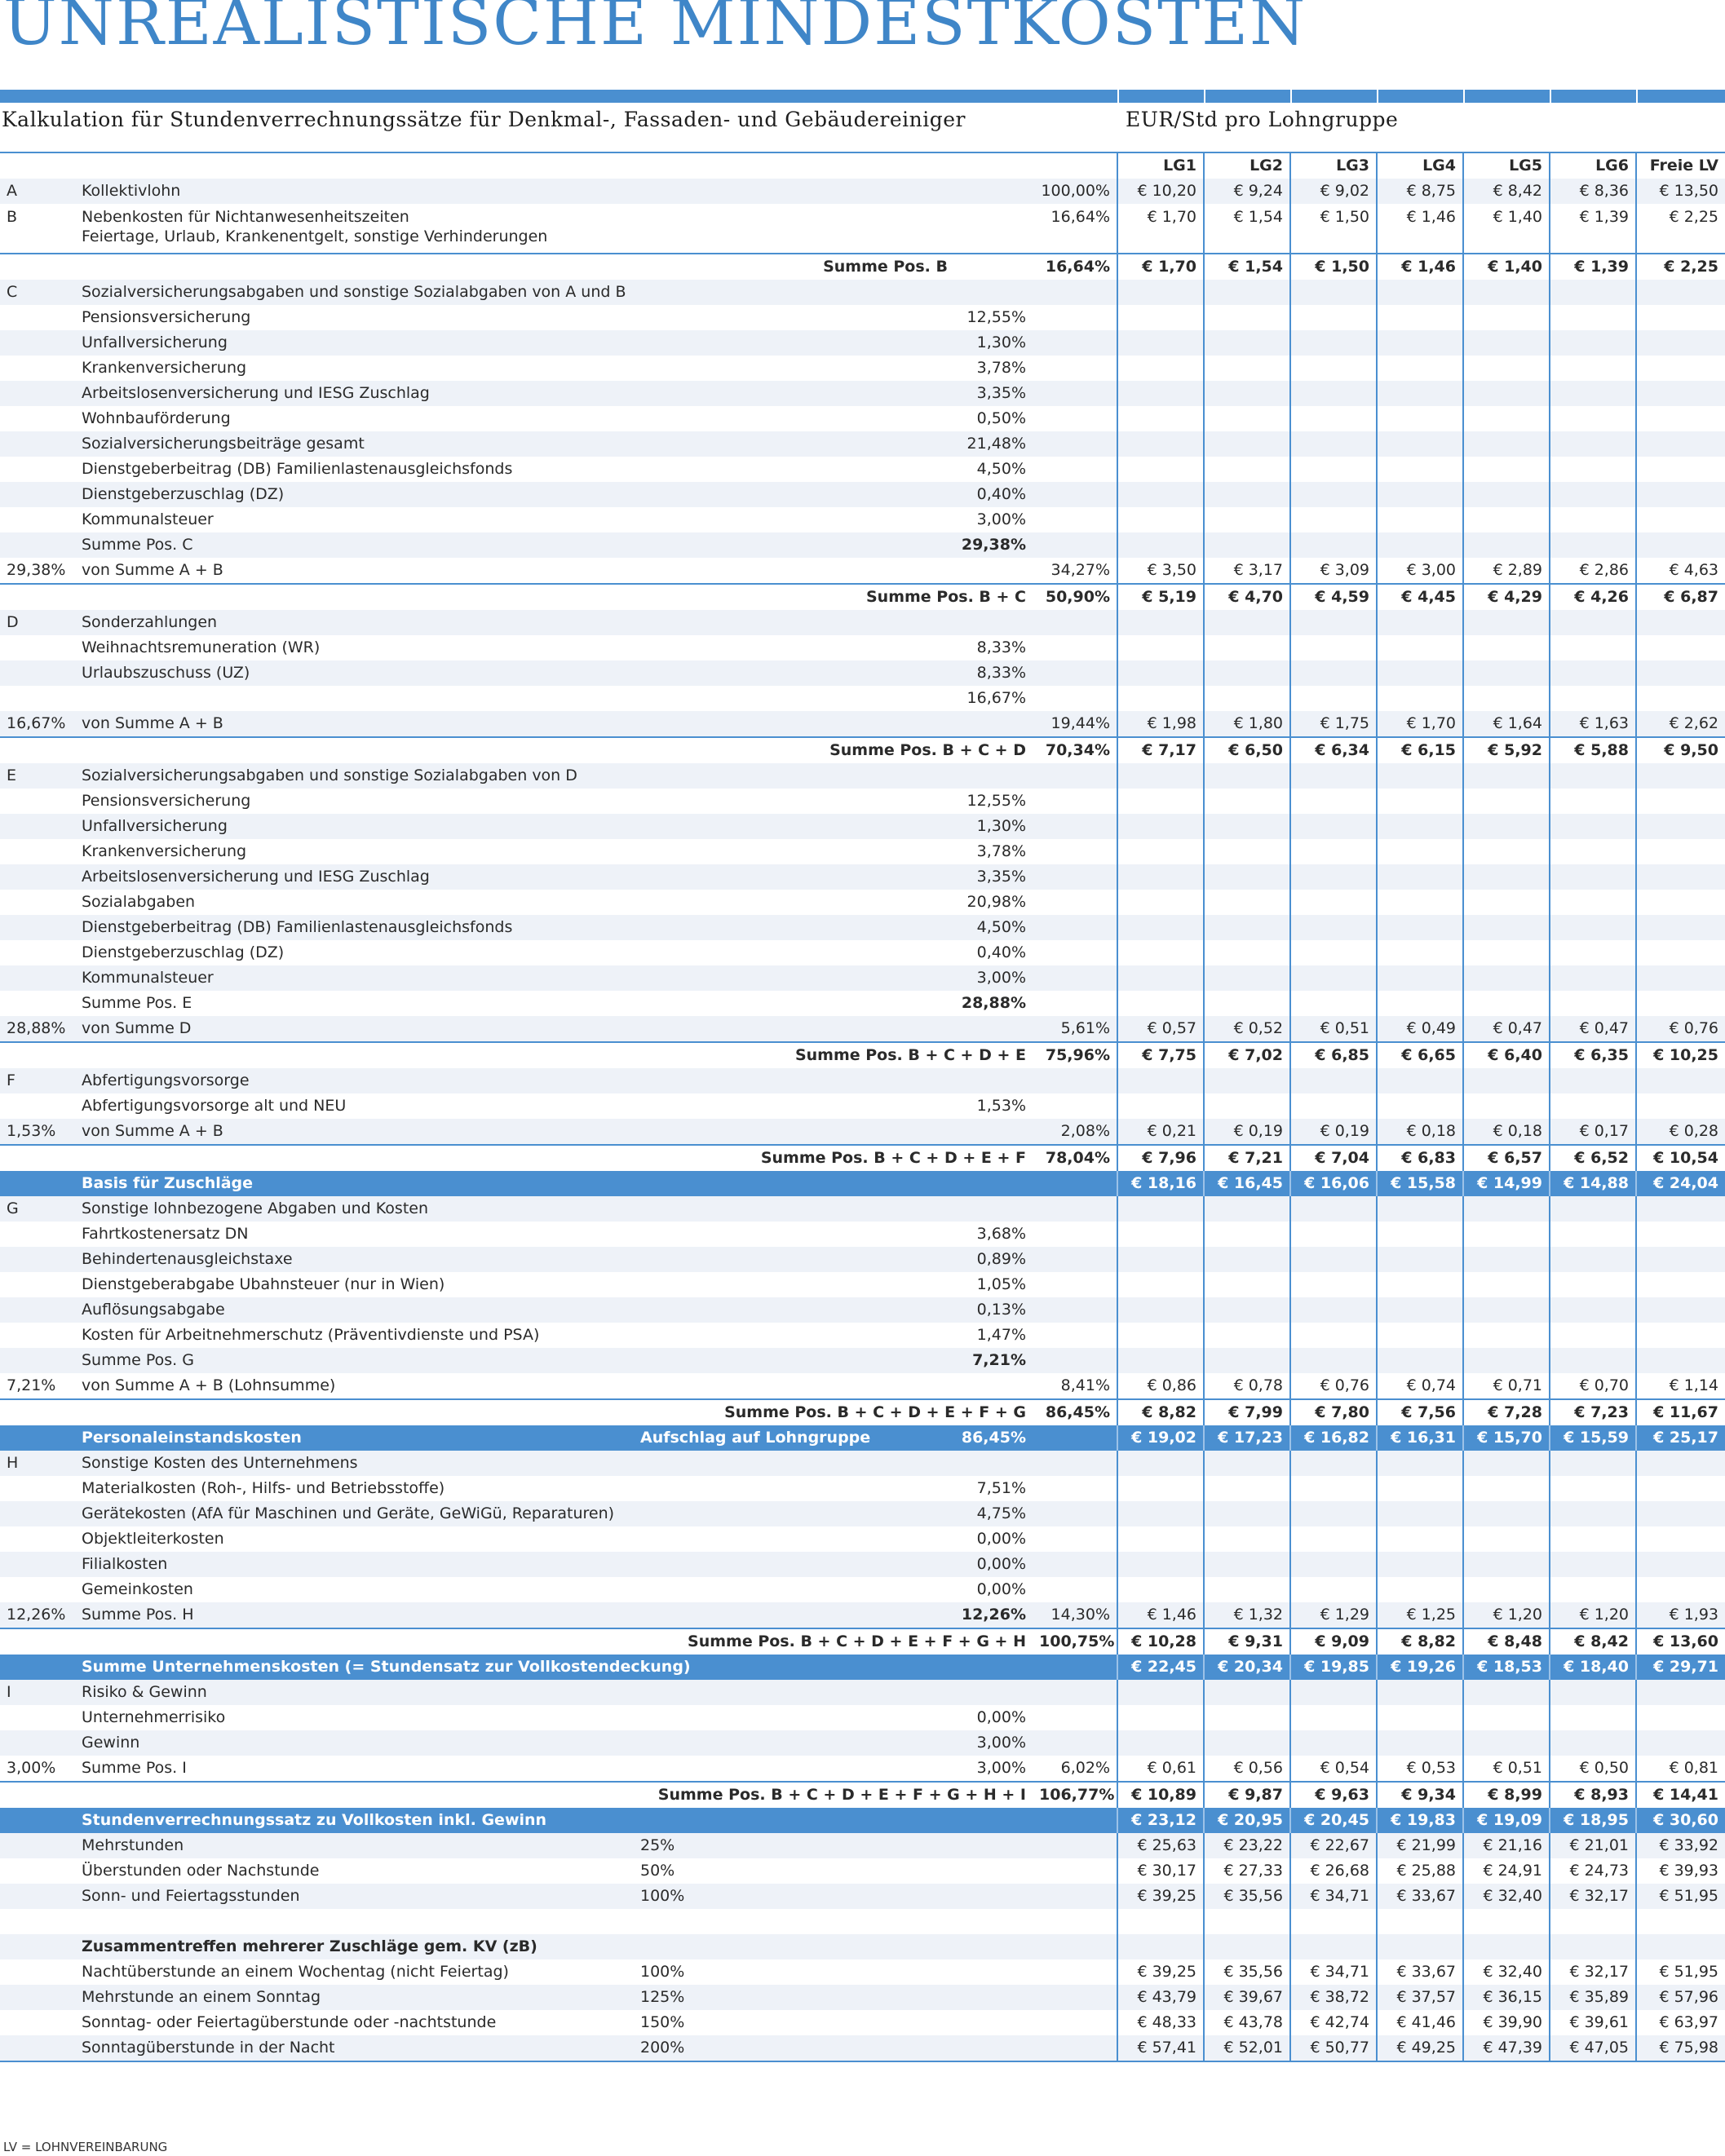 The image size is (1725, 2156). What do you see at coordinates (1680, 724) in the screenshot?
I see `lohngruppe-value-cell: € 2,62` at bounding box center [1680, 724].